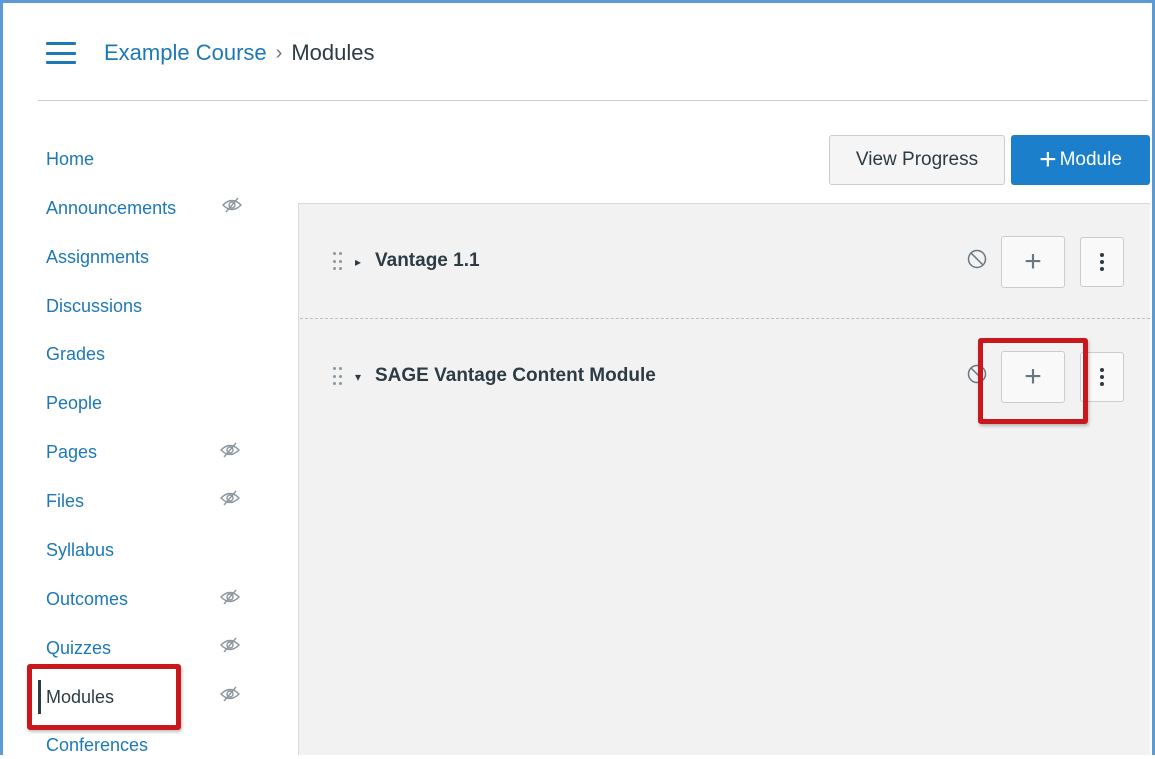 This screenshot has width=1155, height=759. I want to click on nav-item-home: Home, so click(70, 159).